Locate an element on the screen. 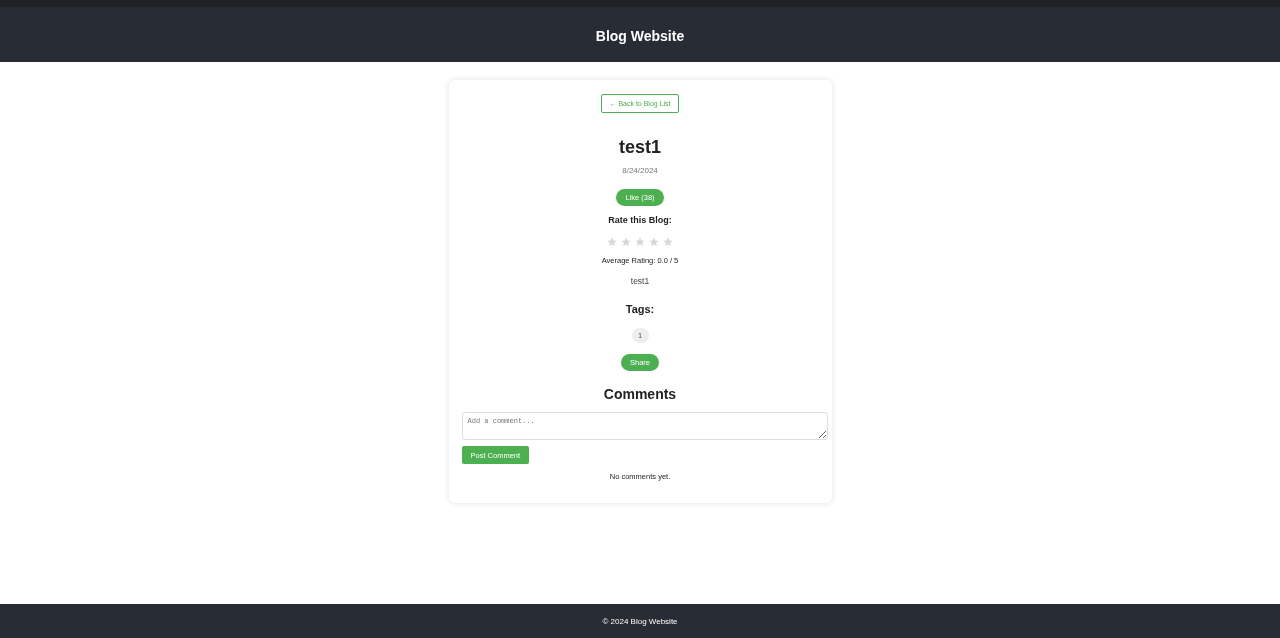  comments-heading: Comments is located at coordinates (640, 394).